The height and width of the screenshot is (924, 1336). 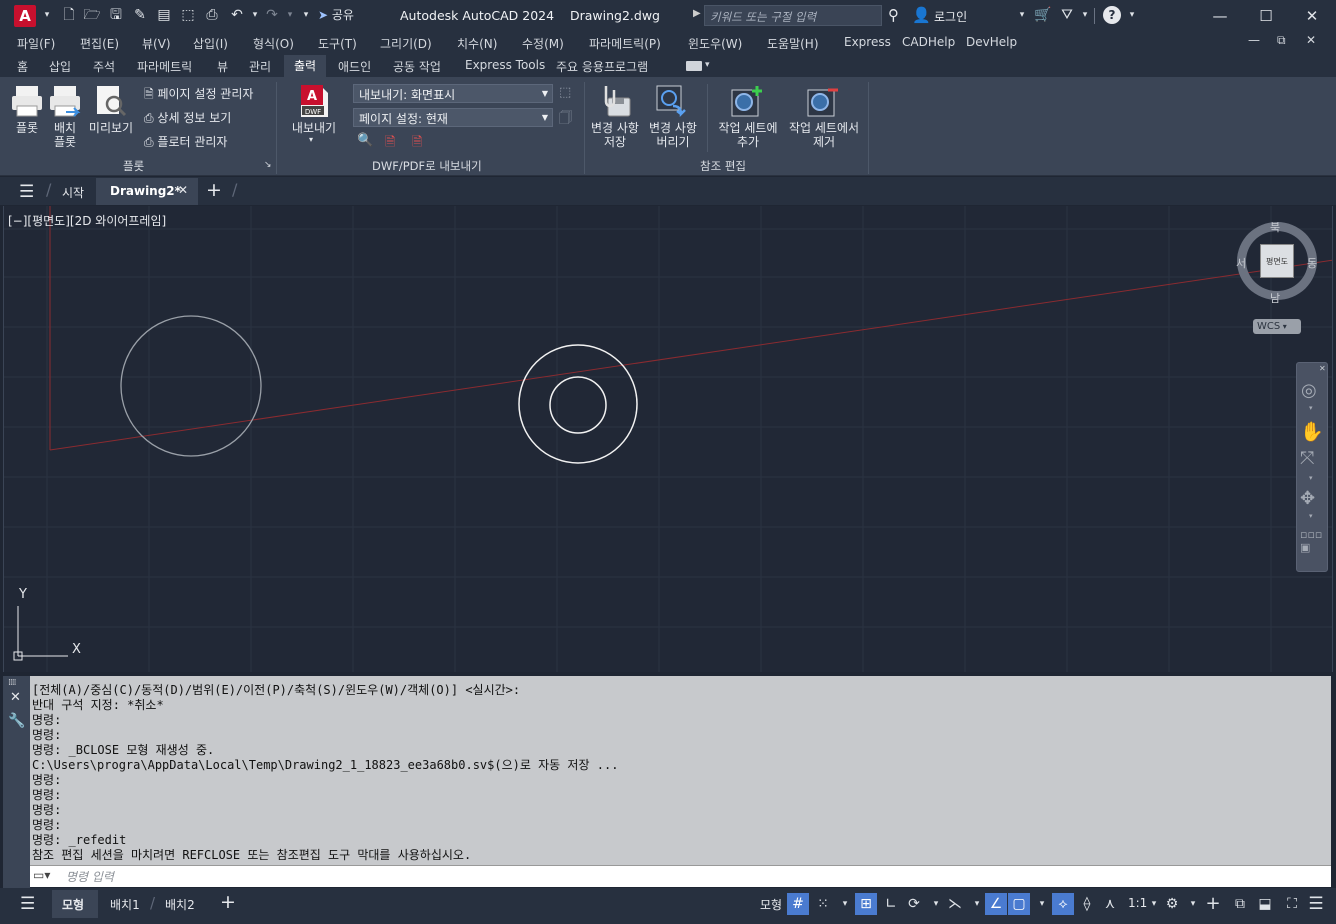 What do you see at coordinates (16, 782) in the screenshot?
I see `command-line-handle` at bounding box center [16, 782].